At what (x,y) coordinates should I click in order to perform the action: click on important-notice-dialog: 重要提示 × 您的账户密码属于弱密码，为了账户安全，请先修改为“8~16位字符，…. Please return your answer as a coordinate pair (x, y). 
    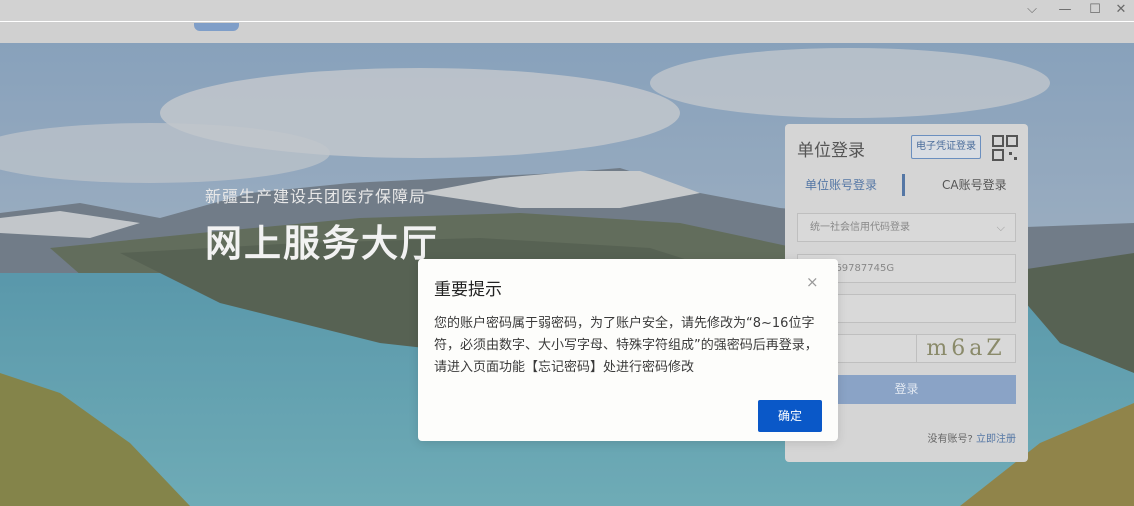
    Looking at the image, I should click on (628, 350).